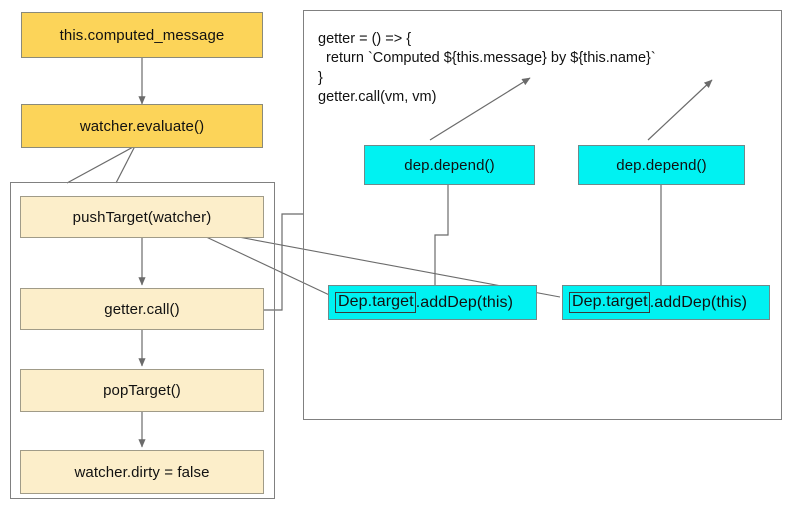 The height and width of the screenshot is (509, 800). What do you see at coordinates (375, 302) in the screenshot?
I see `dep-target-token-1: Dep.target` at bounding box center [375, 302].